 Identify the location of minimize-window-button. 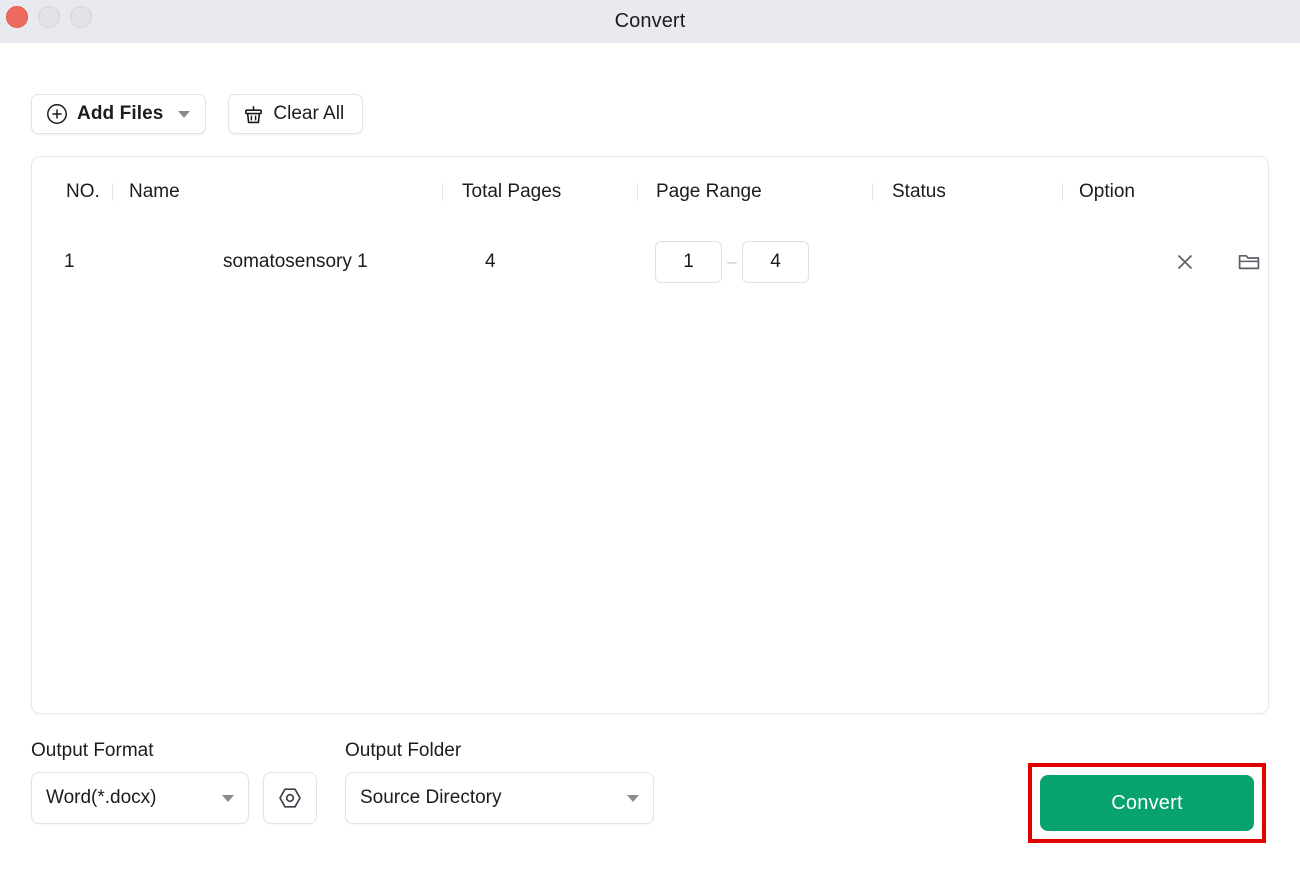
(49, 17).